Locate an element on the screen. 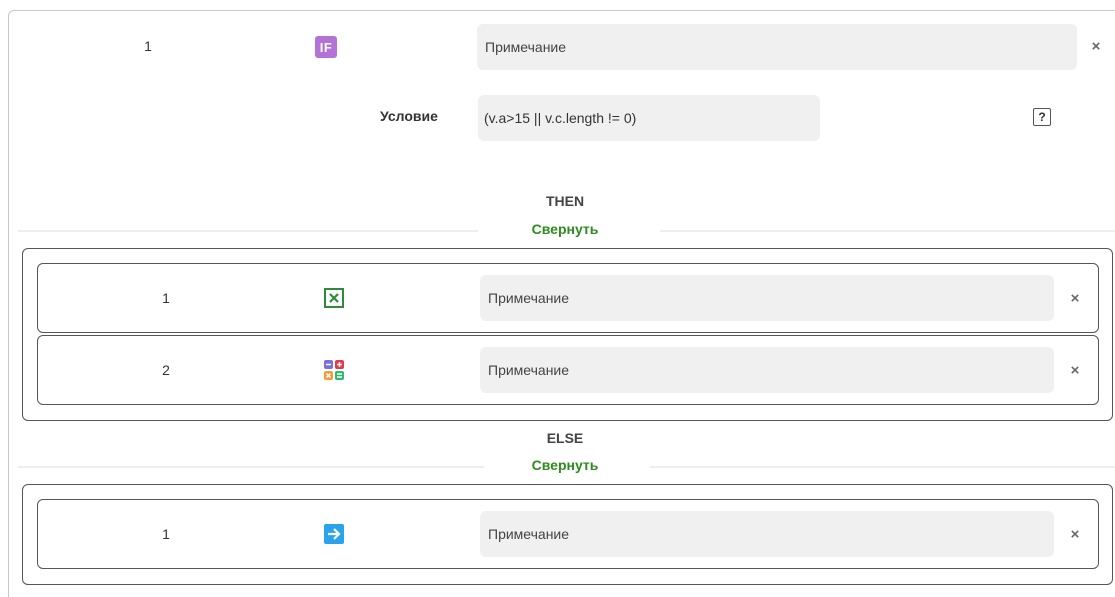  then-step-row: 1 Примечание × is located at coordinates (568, 298).